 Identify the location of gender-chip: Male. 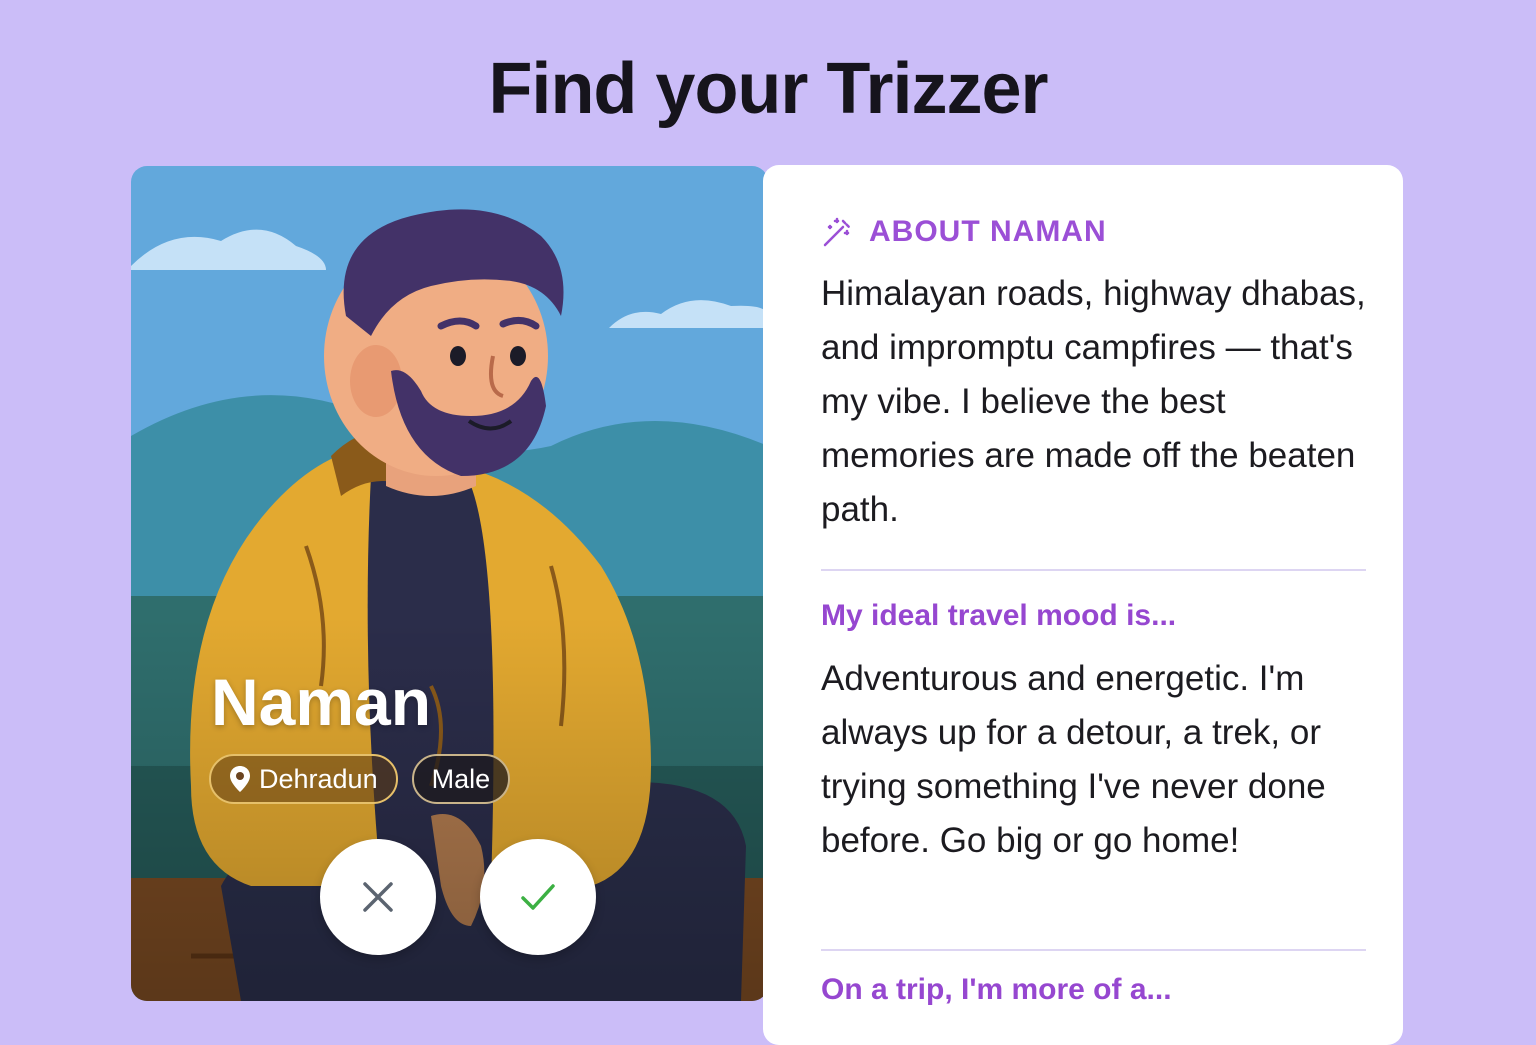
(461, 779).